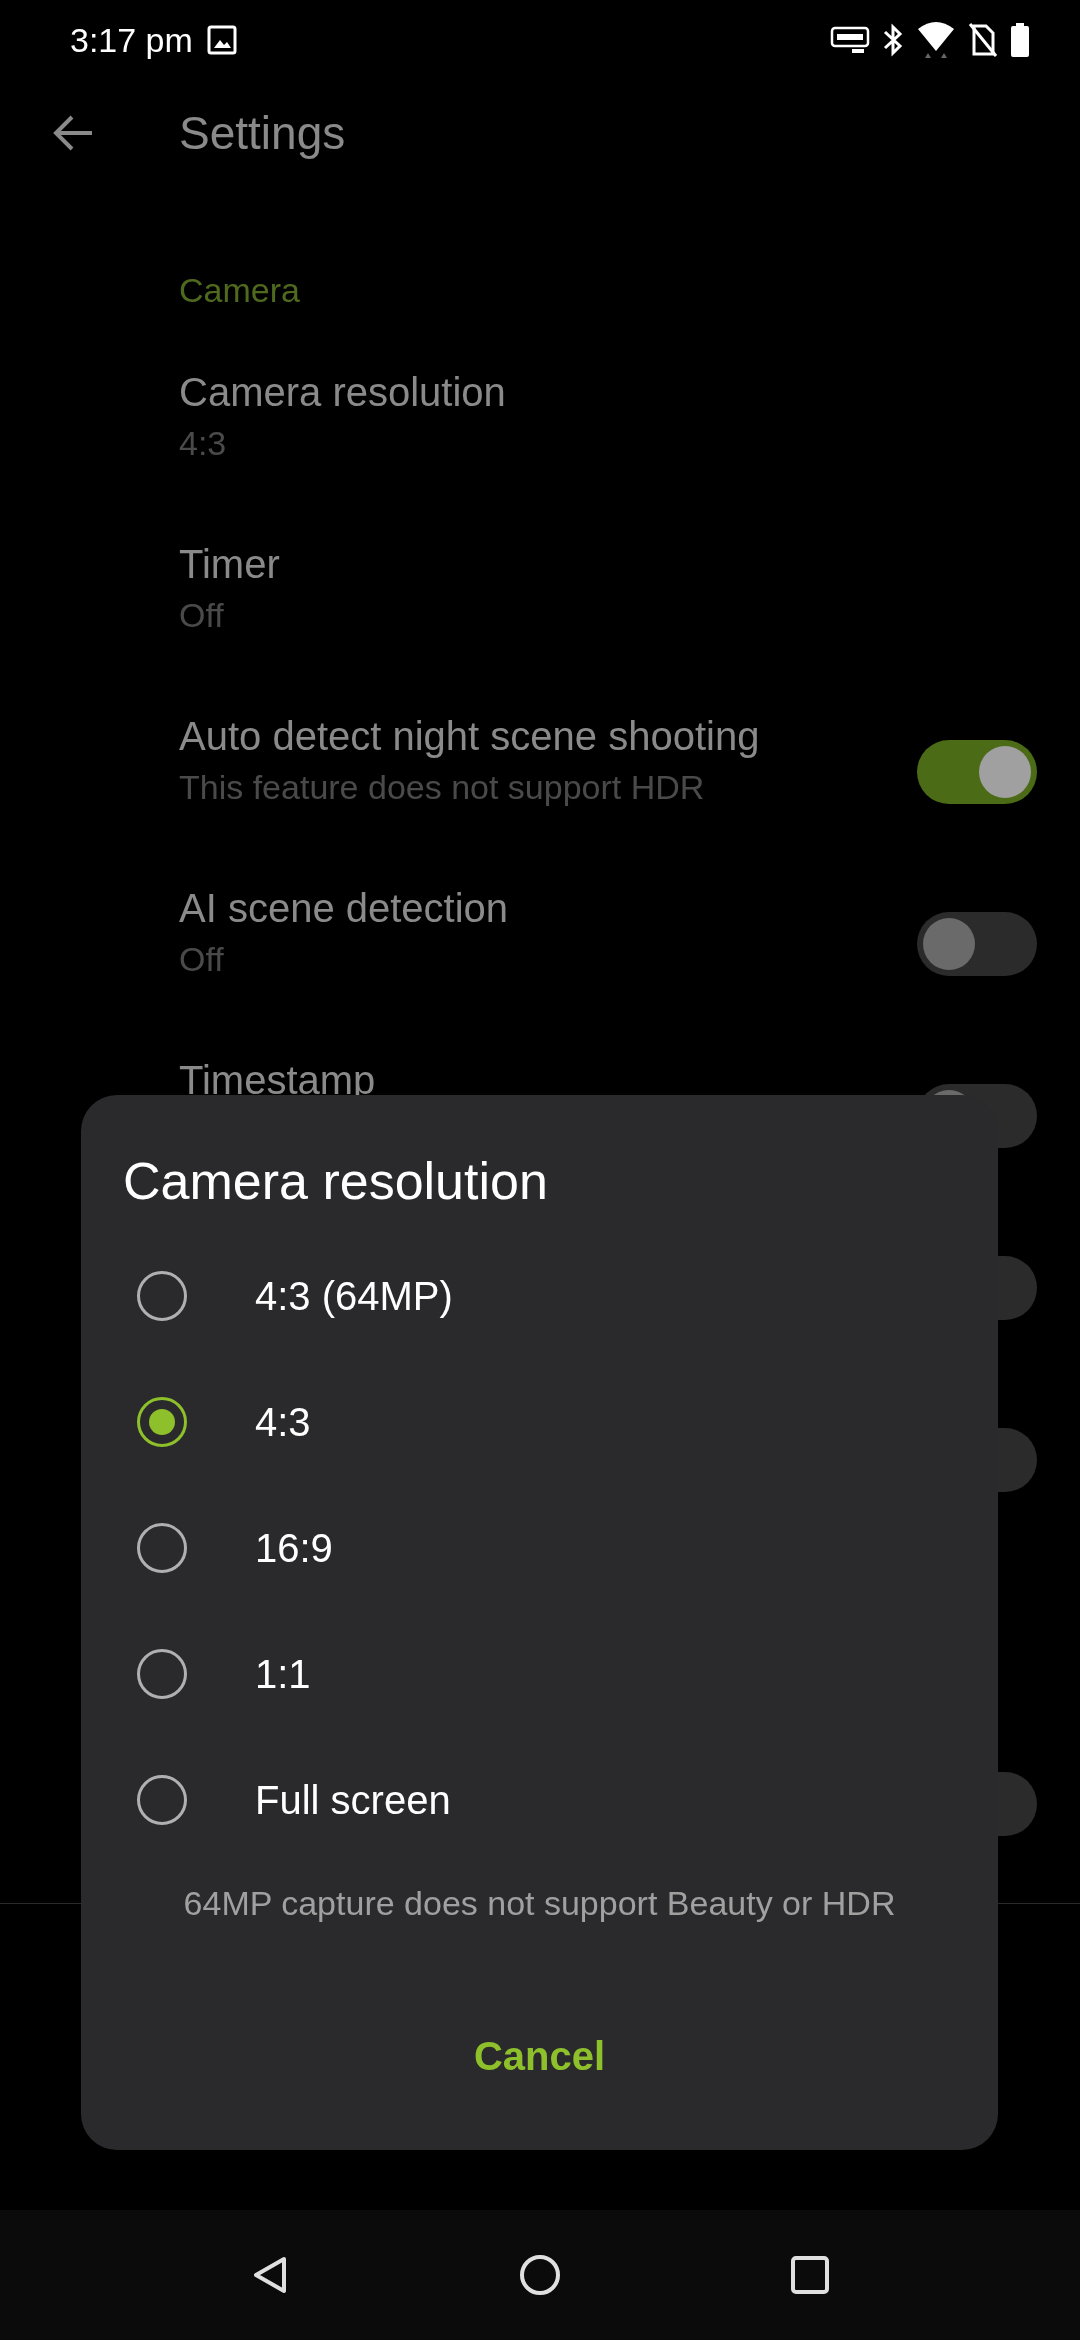 The height and width of the screenshot is (2340, 1080). What do you see at coordinates (936, 40) in the screenshot?
I see `wifi-icon` at bounding box center [936, 40].